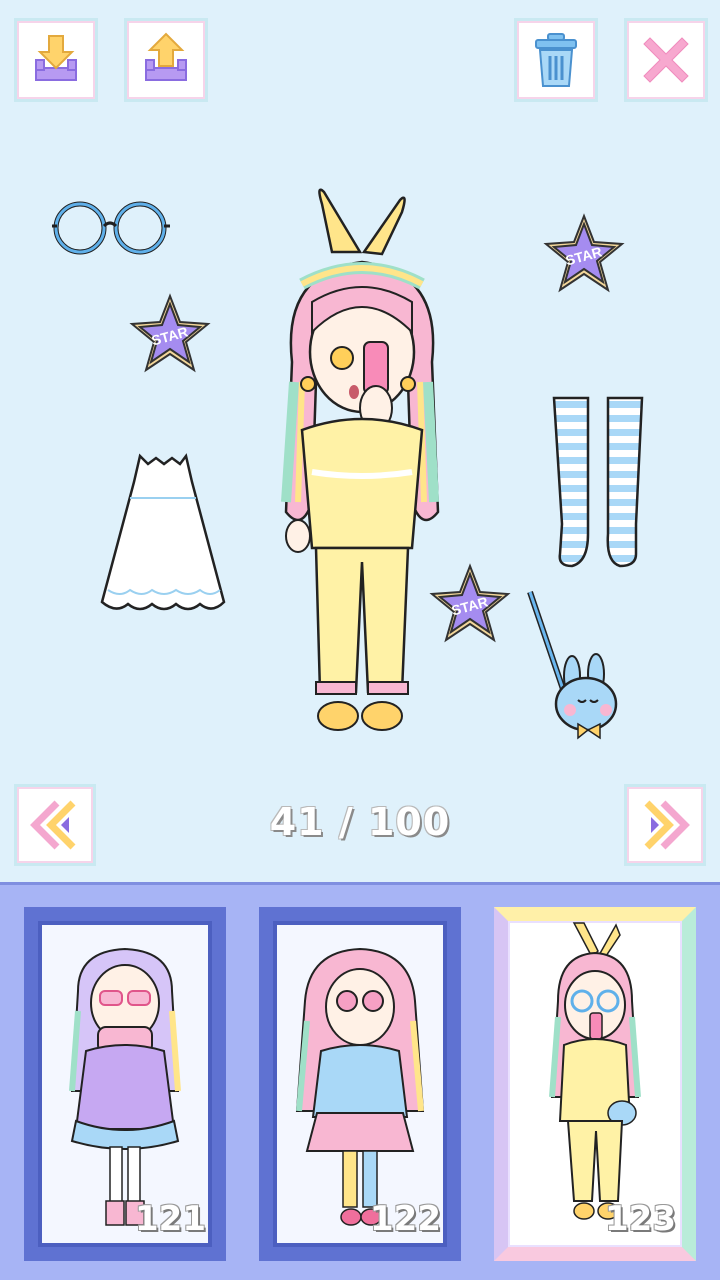 The image size is (720, 1280). I want to click on download-icon, so click(56, 58).